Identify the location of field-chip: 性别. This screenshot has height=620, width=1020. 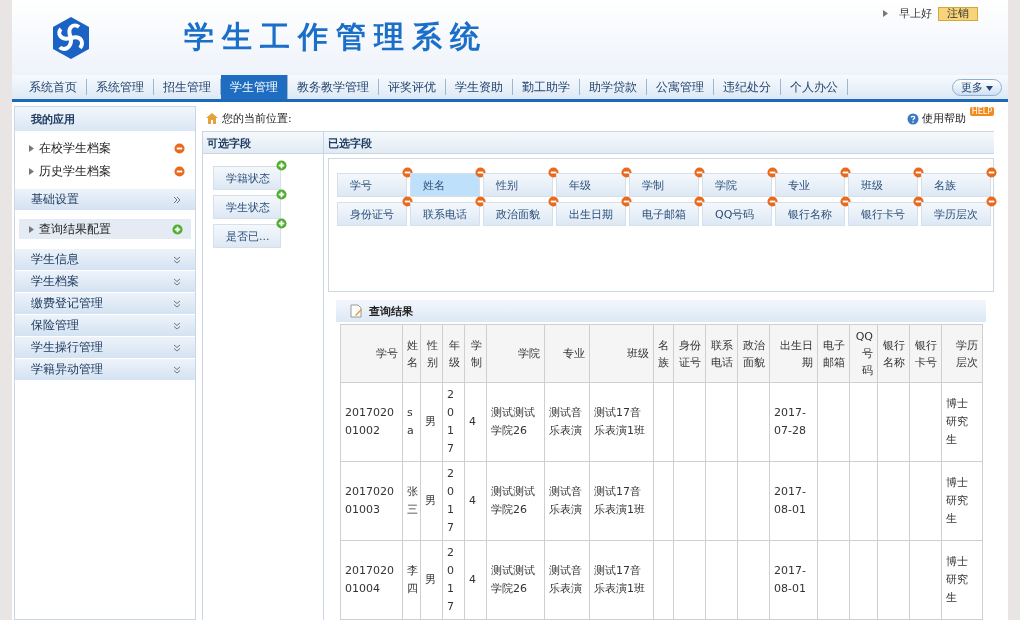
(518, 185).